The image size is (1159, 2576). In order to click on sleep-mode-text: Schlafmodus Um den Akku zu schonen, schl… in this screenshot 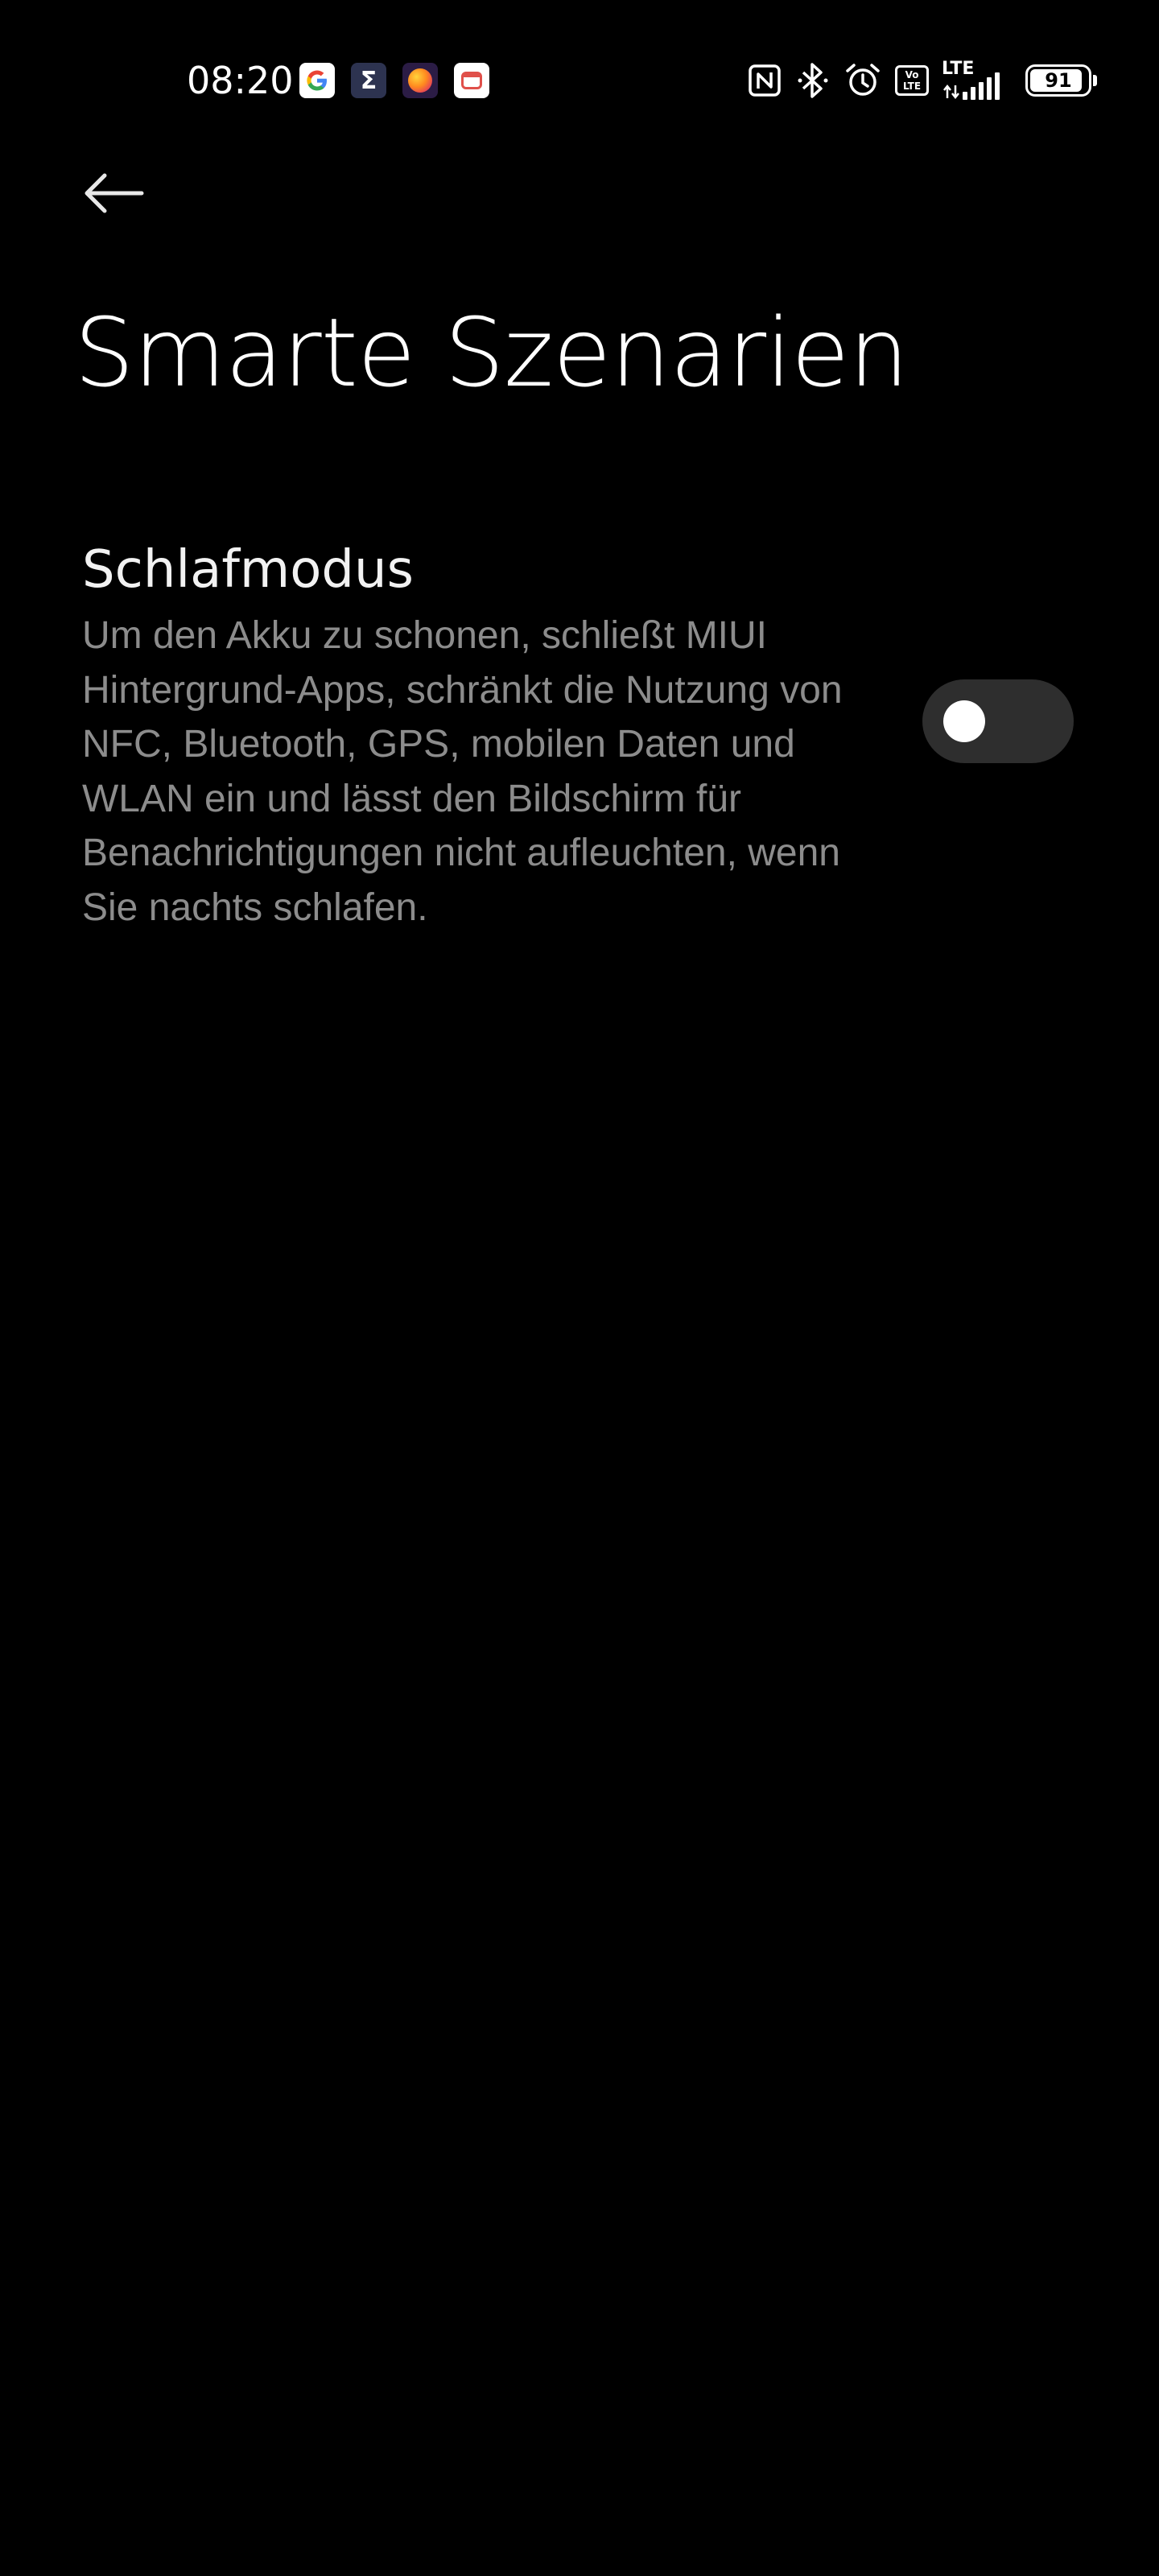, I will do `click(484, 733)`.